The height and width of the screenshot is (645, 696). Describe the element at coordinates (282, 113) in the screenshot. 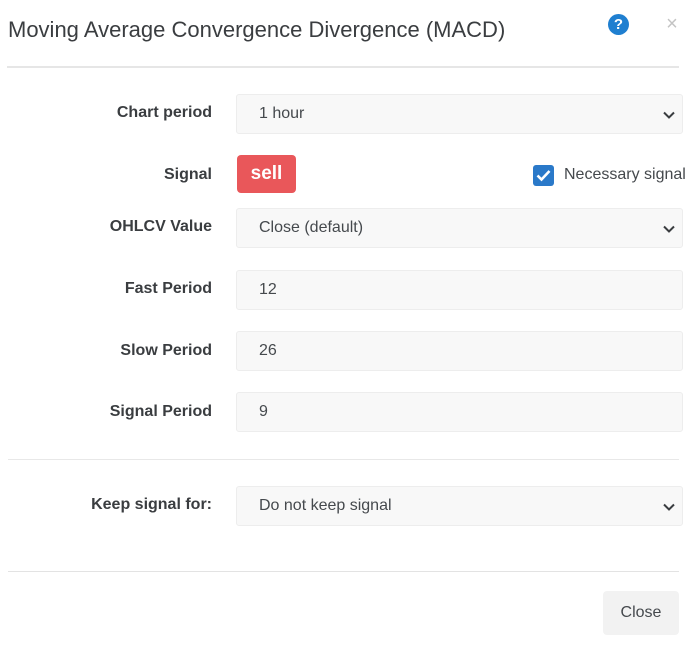

I see `chart-period-value: 1 hour` at that location.